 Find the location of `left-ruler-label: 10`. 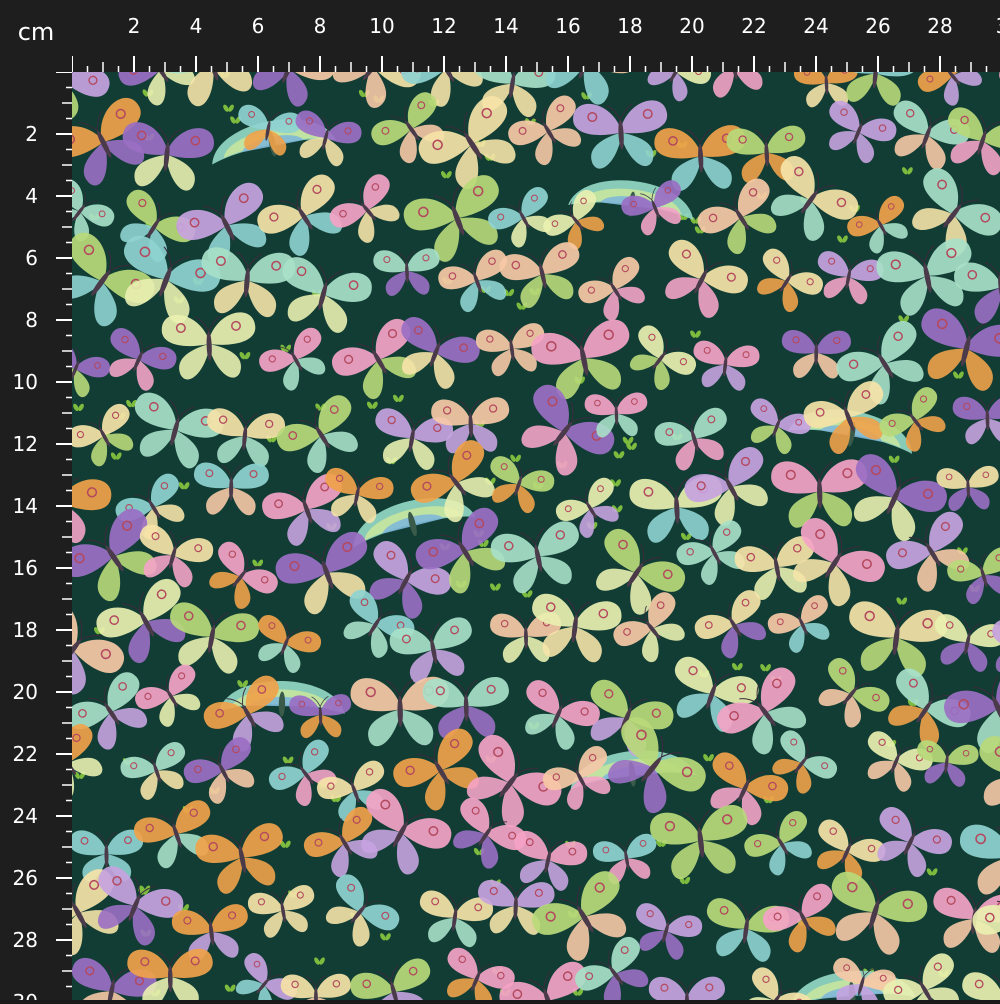

left-ruler-label: 10 is located at coordinates (25, 382).